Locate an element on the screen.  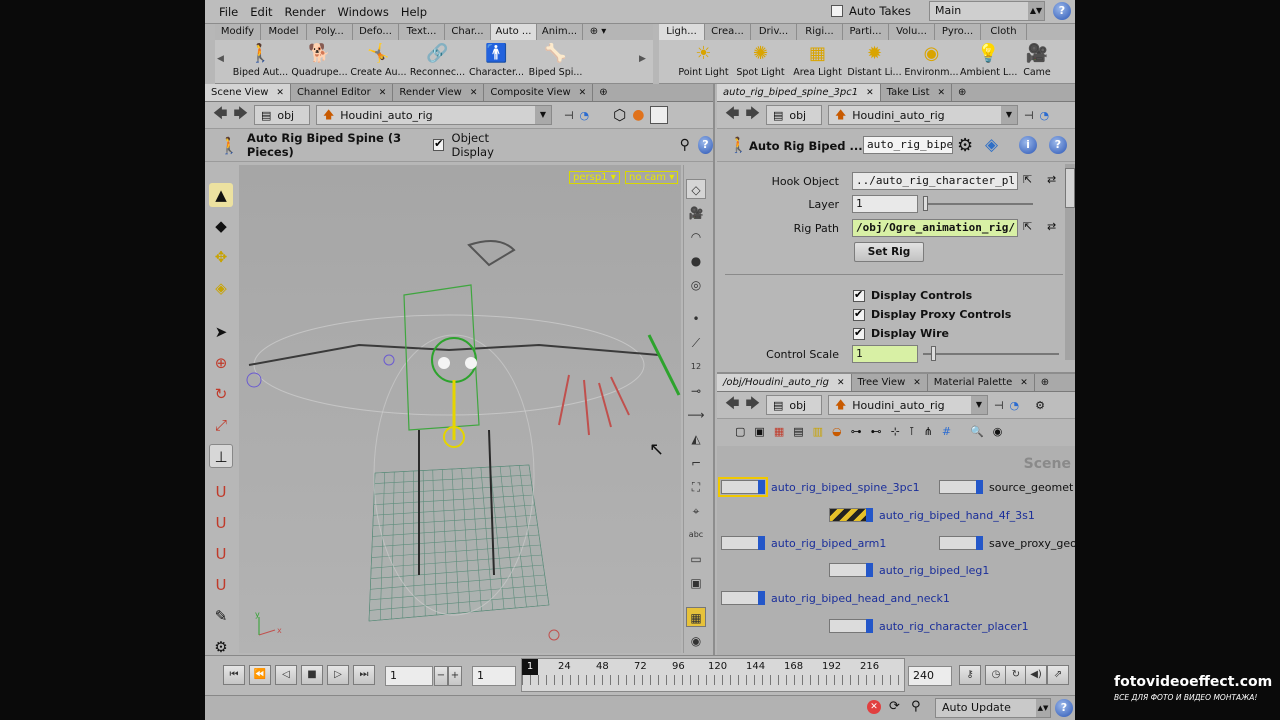
play-button: ▷ is located at coordinates (338, 675).